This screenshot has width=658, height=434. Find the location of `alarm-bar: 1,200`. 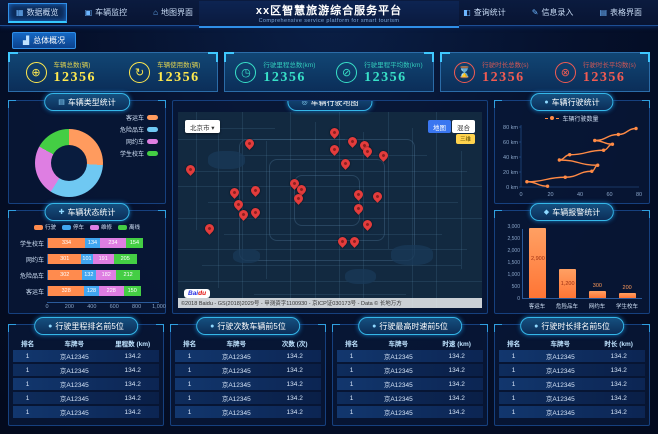

alarm-bar: 1,200 is located at coordinates (568, 283).